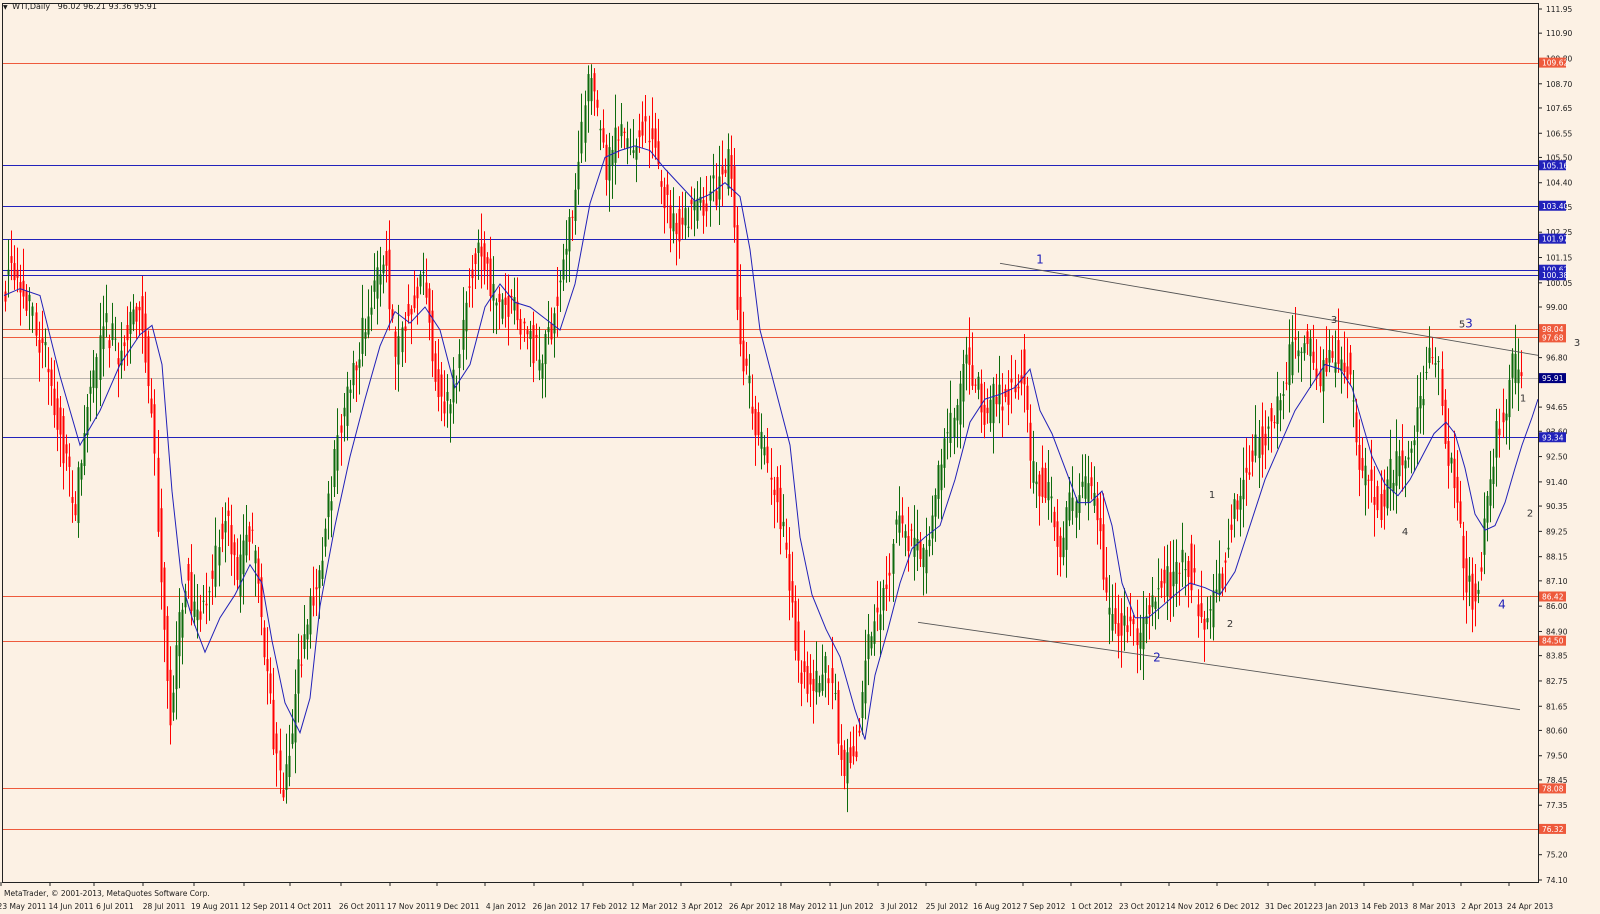  Describe the element at coordinates (164, 906) in the screenshot. I see `x-tick-label: 28 Jul 2011` at that location.